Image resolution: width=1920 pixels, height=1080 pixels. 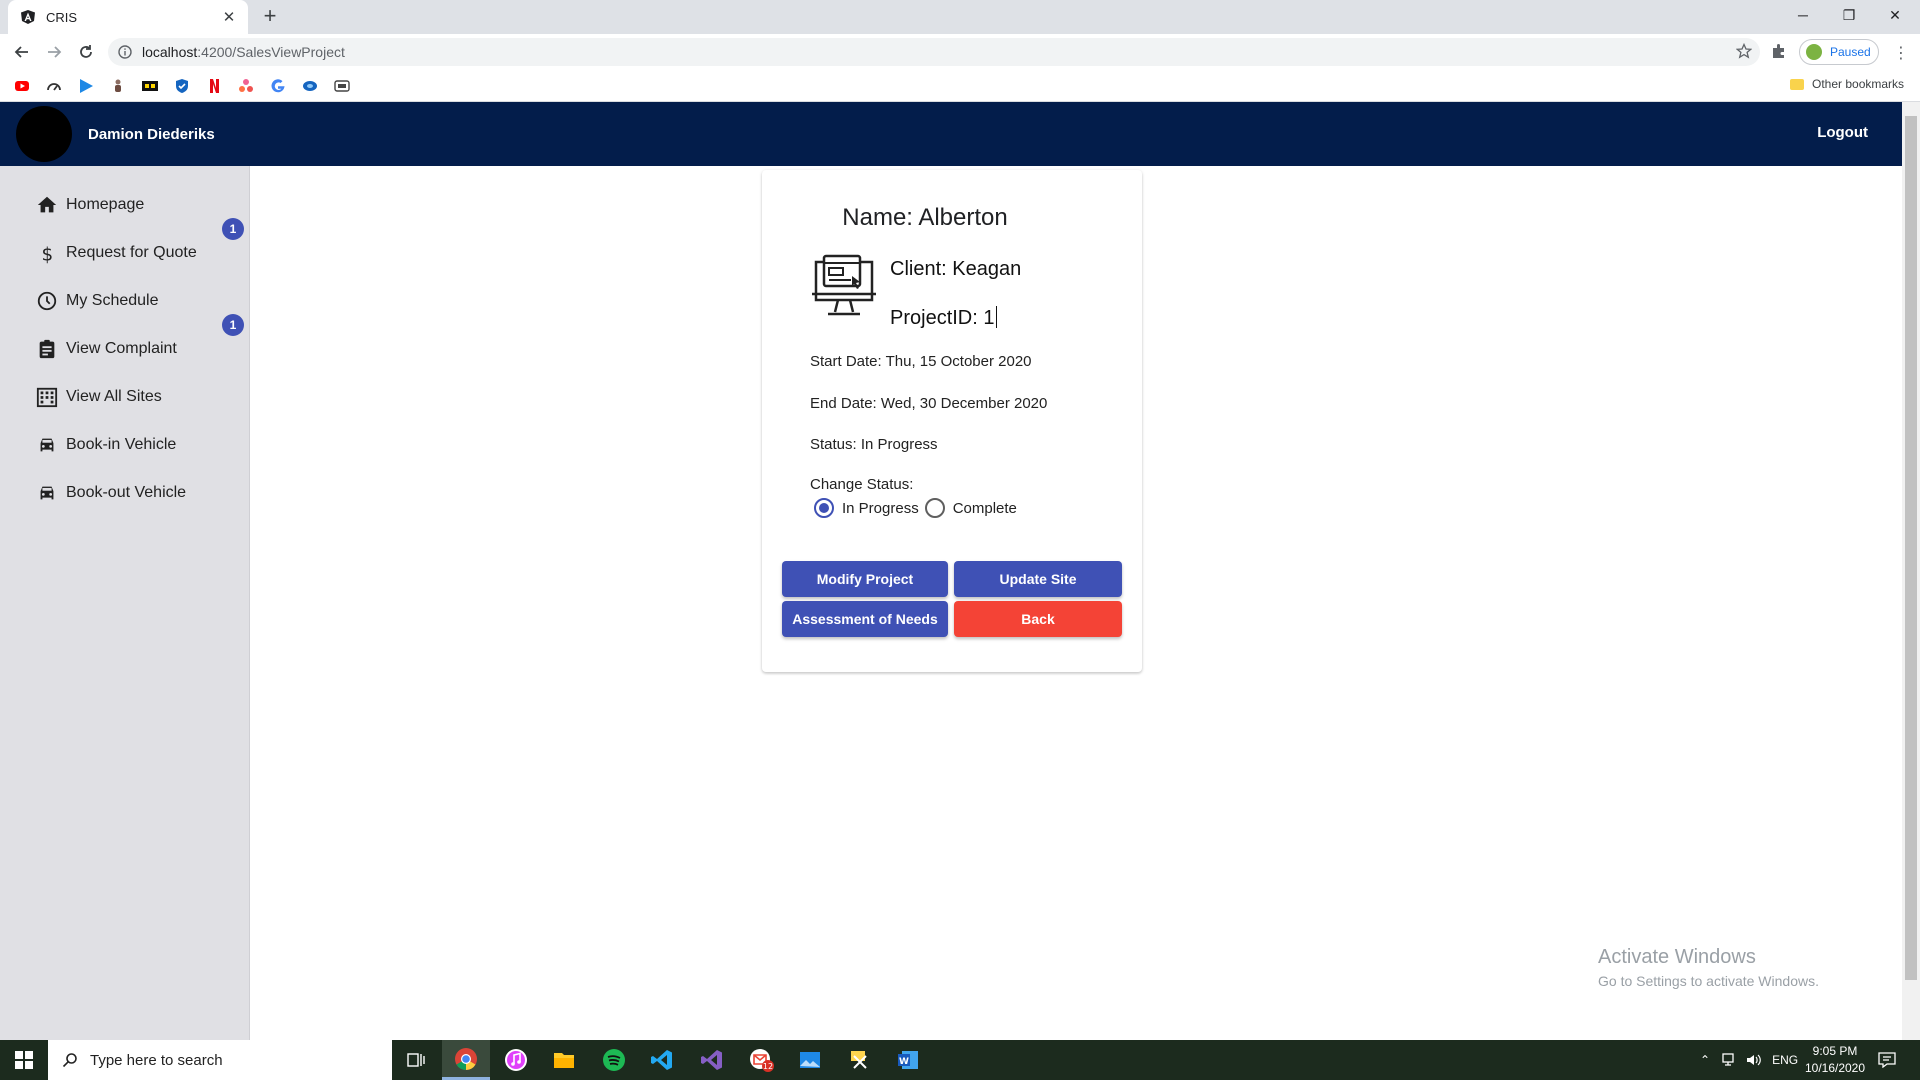 What do you see at coordinates (865, 619) in the screenshot?
I see `assessment-of-needs-button: Assessment of Needs` at bounding box center [865, 619].